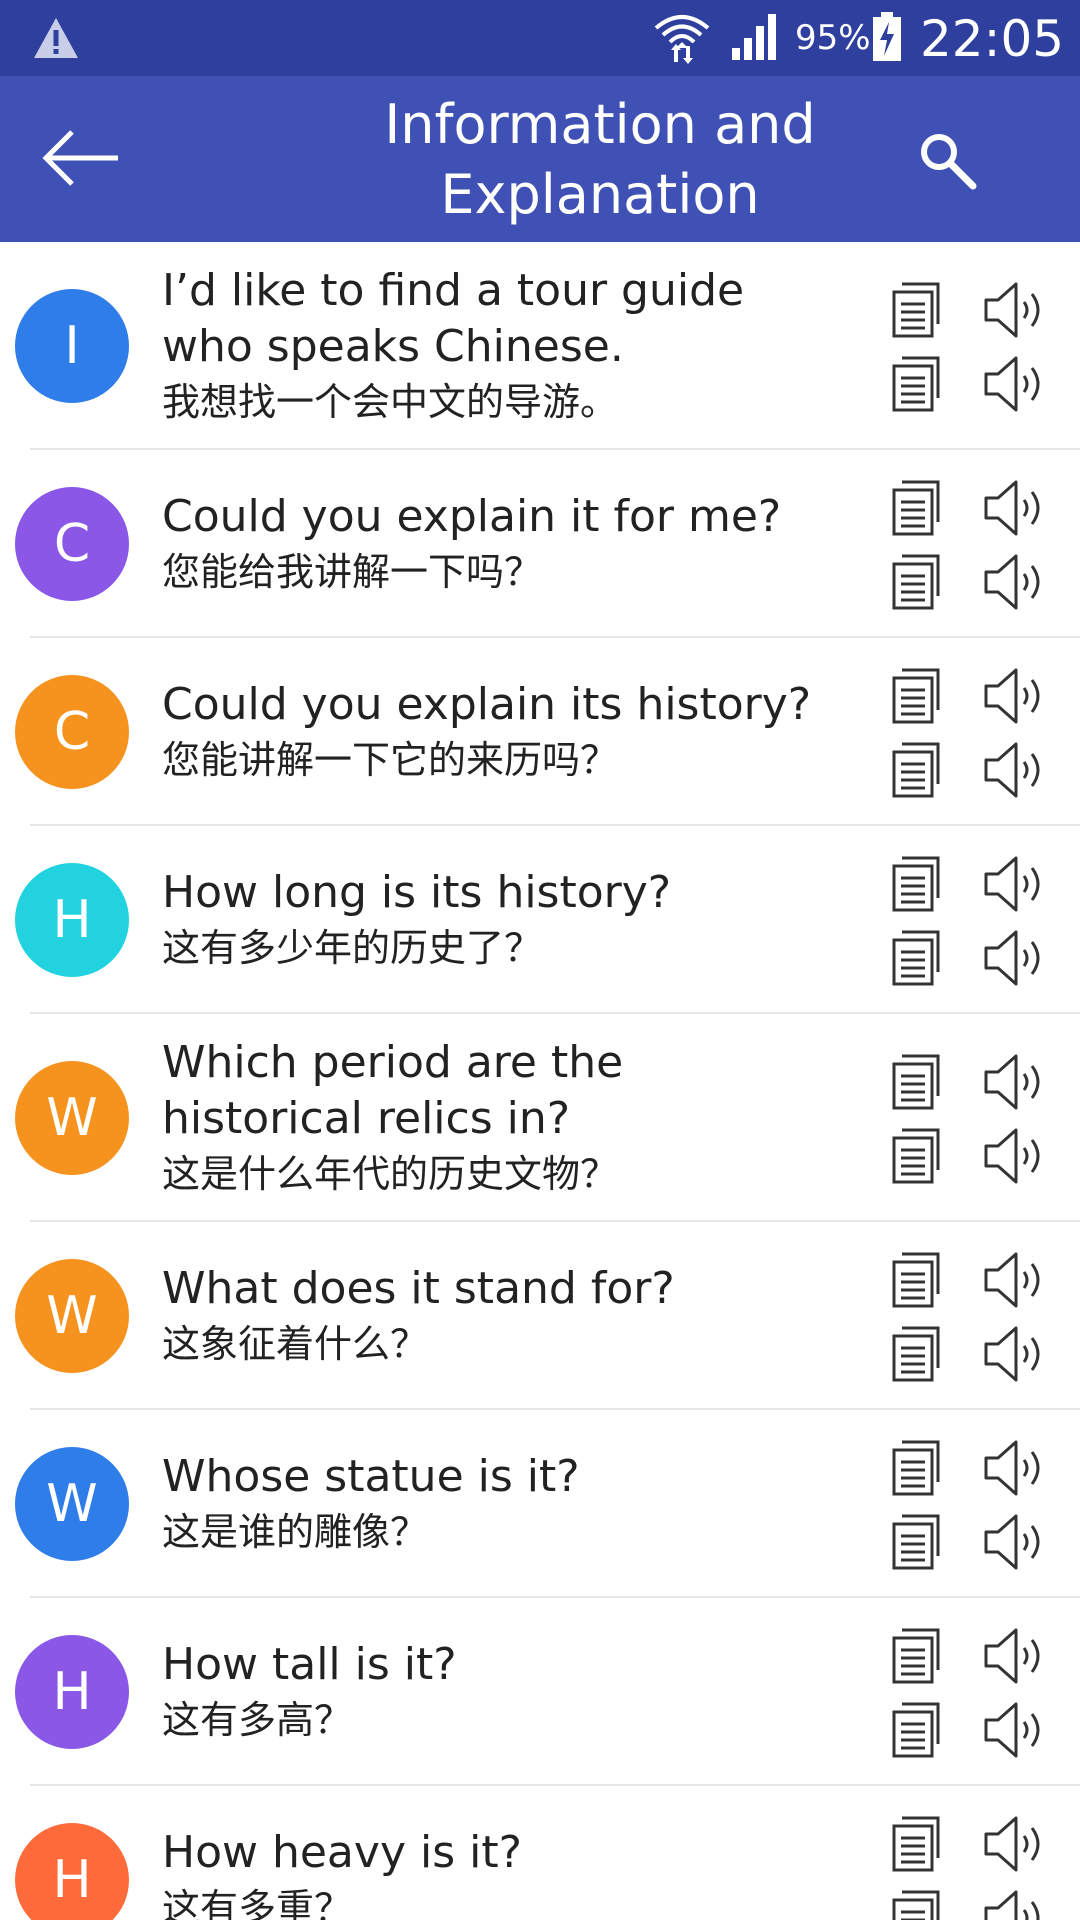 This screenshot has height=1920, width=1080. Describe the element at coordinates (352, 948) in the screenshot. I see `chinese-phrase: 这有多少年的历史了？` at that location.